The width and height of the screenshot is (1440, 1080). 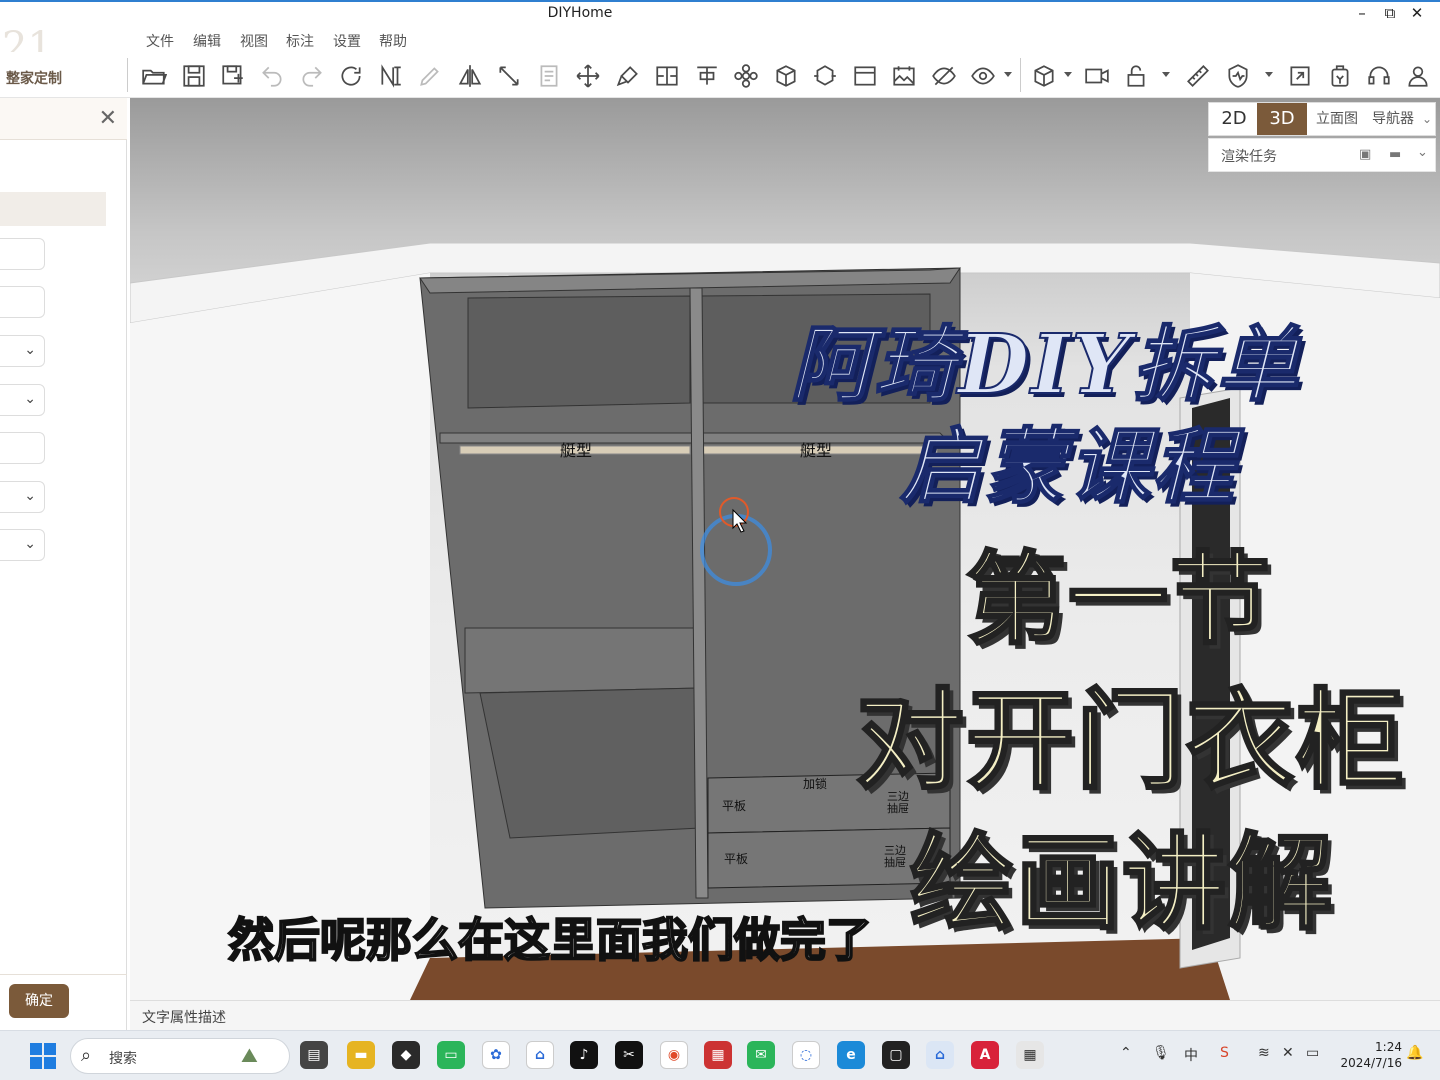 I want to click on move-icon, so click(x=588, y=76).